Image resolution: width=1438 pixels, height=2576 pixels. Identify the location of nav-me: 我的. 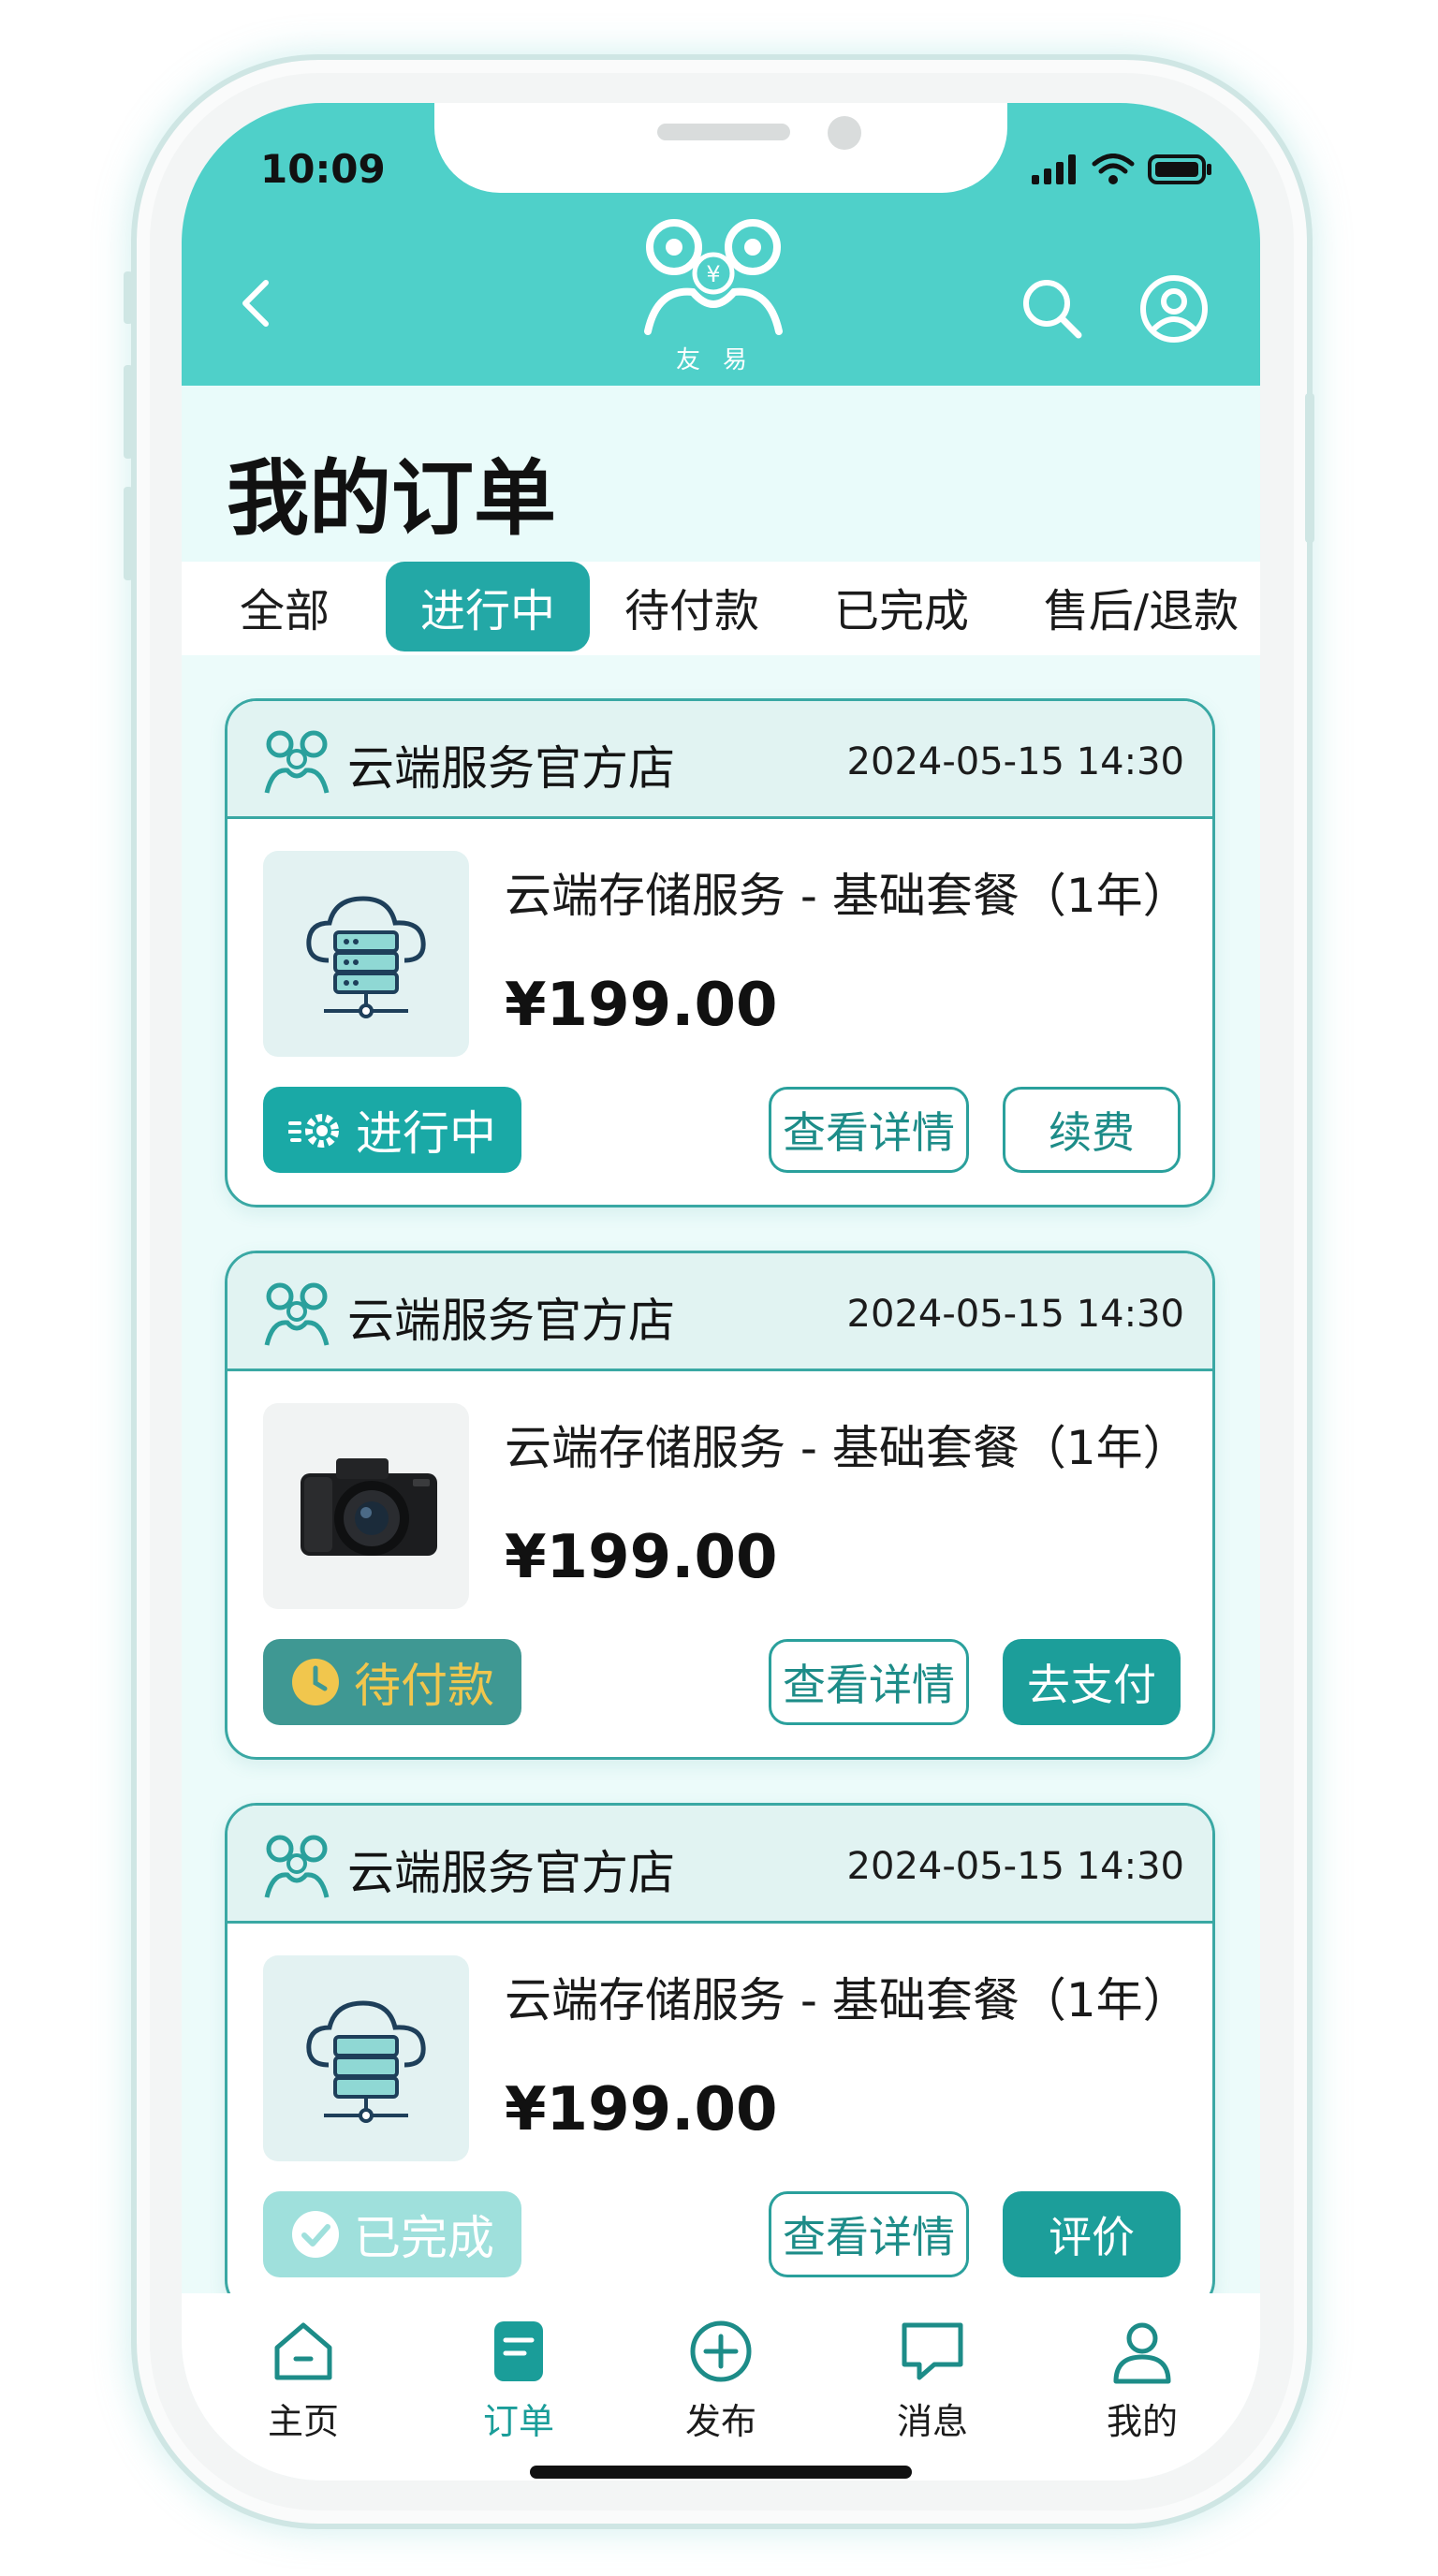
(1142, 2379).